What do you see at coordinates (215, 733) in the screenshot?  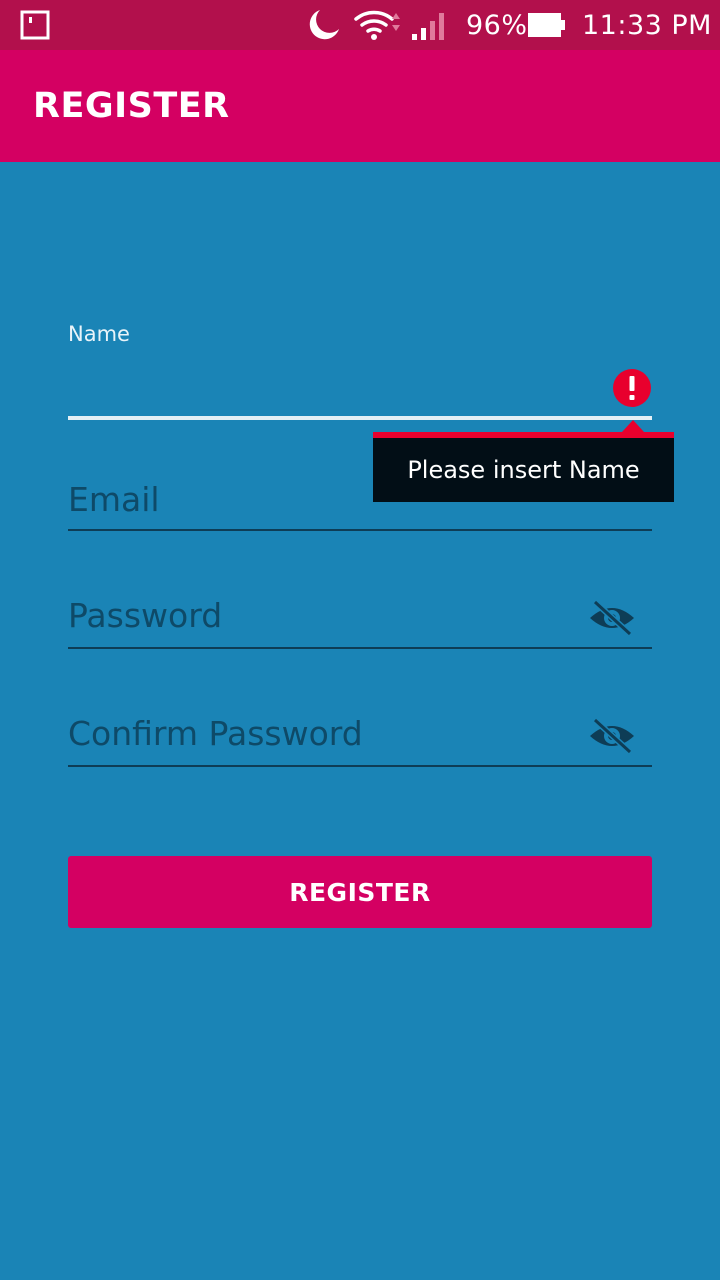 I see `confirm-password-field: Confirm Password` at bounding box center [215, 733].